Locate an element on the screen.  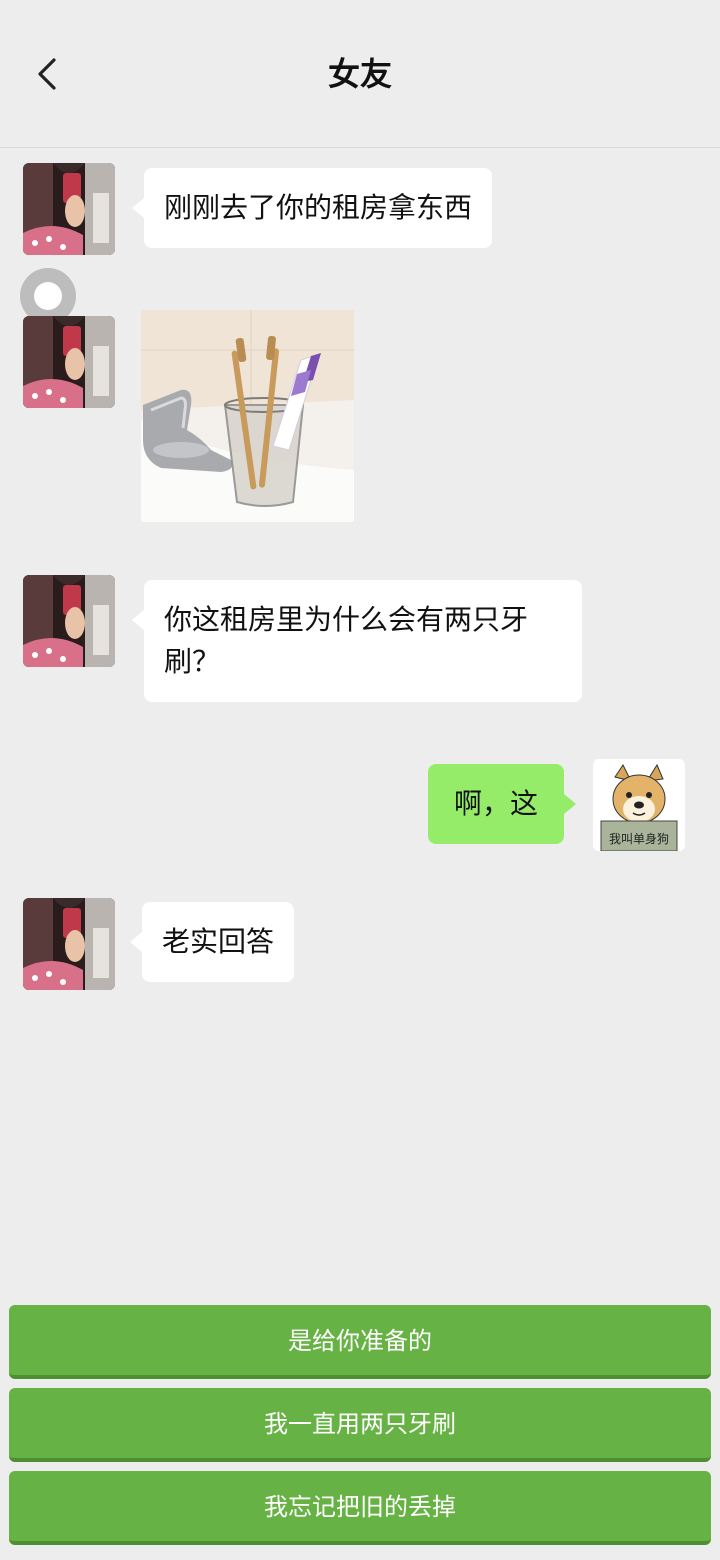
my-message-bubble: 啊，这 is located at coordinates (502, 804).